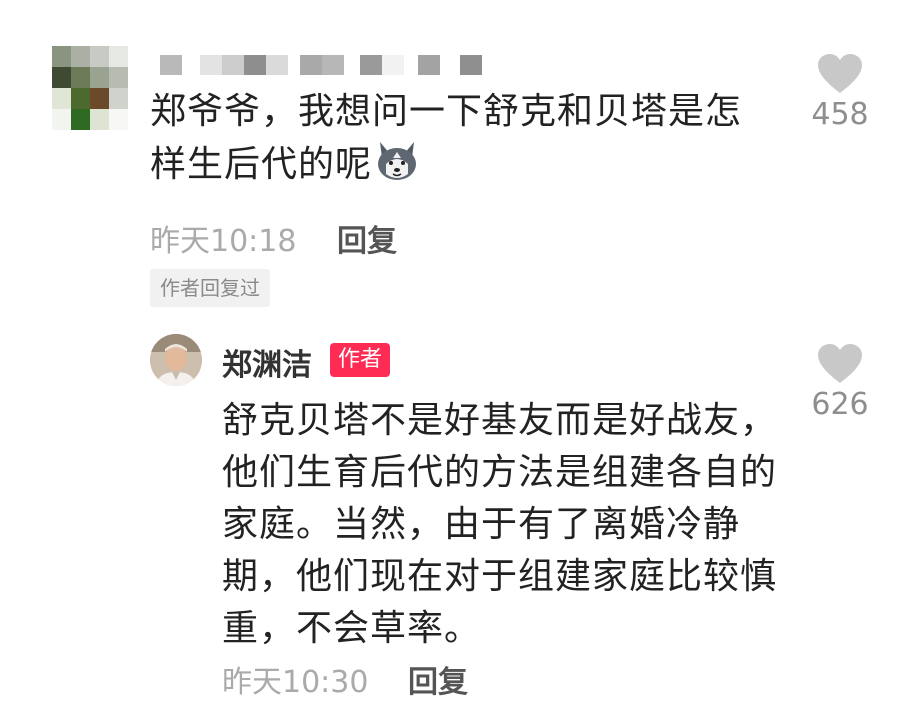 This screenshot has width=900, height=701. I want to click on comment-reply-button: 回复, so click(367, 238).